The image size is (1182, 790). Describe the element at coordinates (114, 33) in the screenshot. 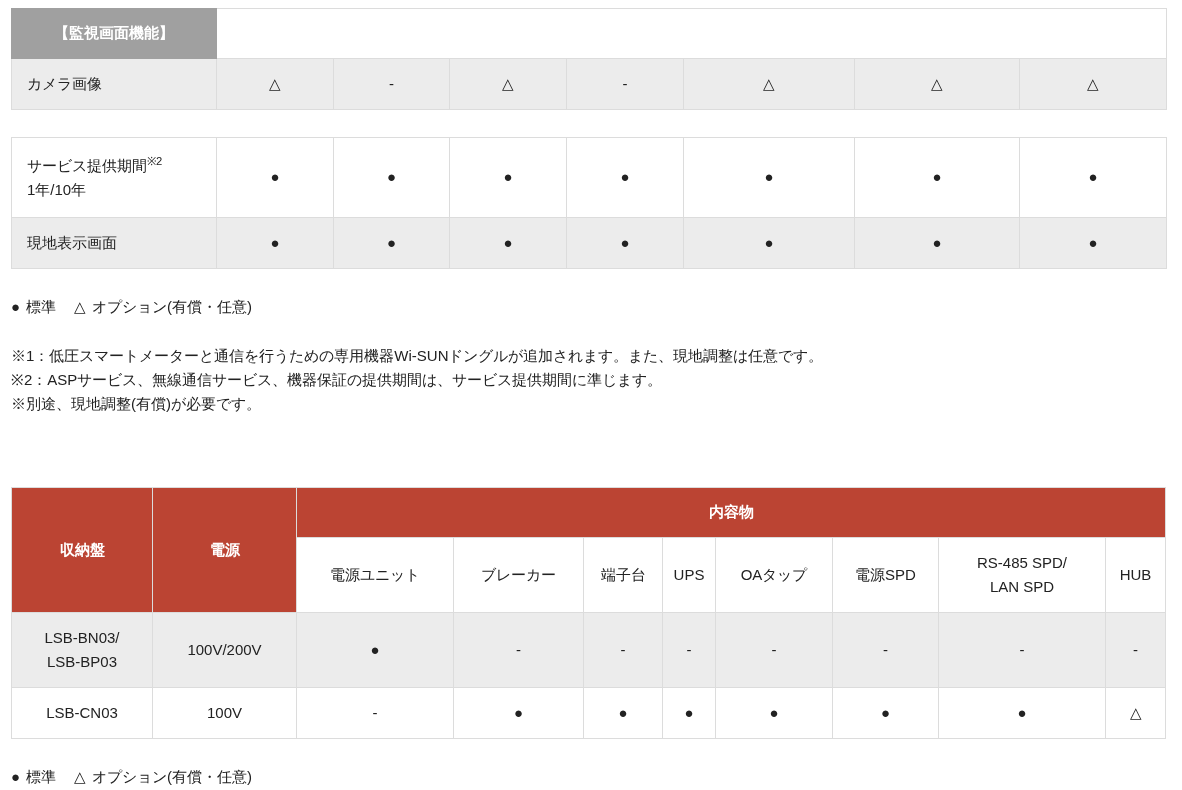

I see `section-header: 【監視画面機能】` at that location.